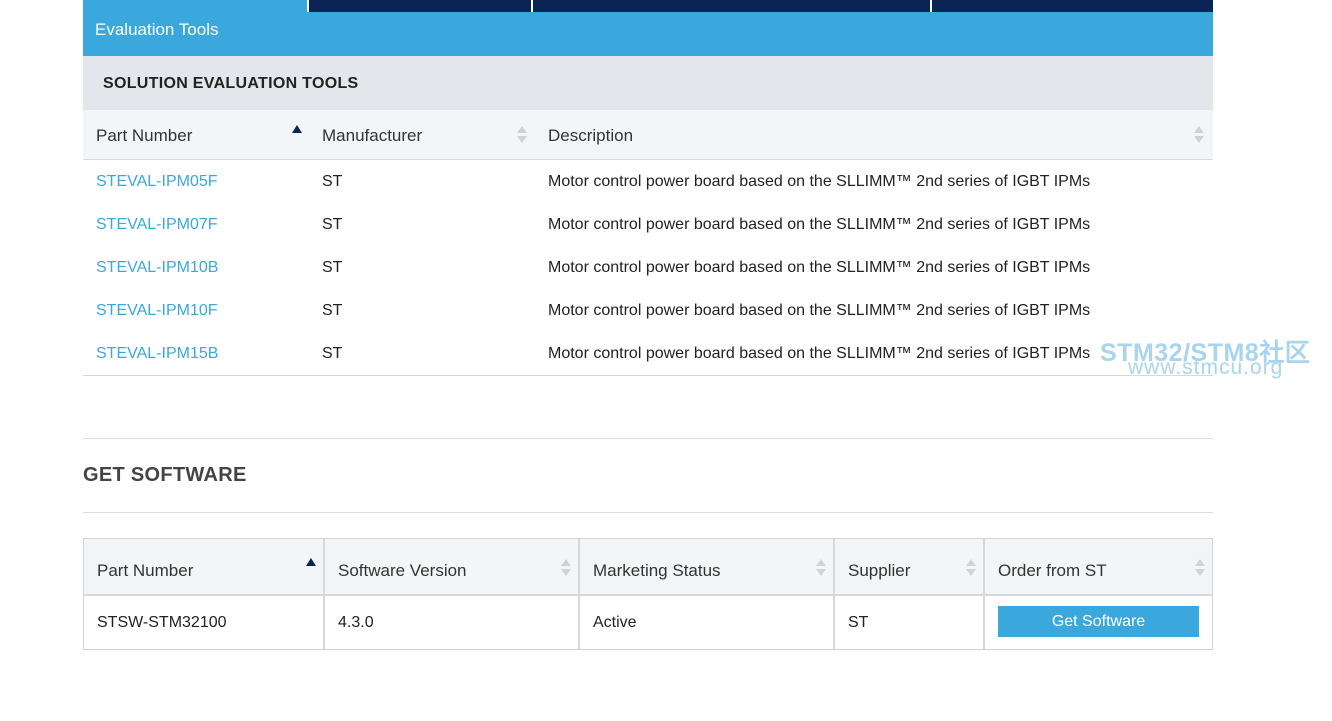 This screenshot has width=1332, height=721. Describe the element at coordinates (648, 83) in the screenshot. I see `solution-eval-header: SOLUTION EVALUATION TOOLS` at that location.